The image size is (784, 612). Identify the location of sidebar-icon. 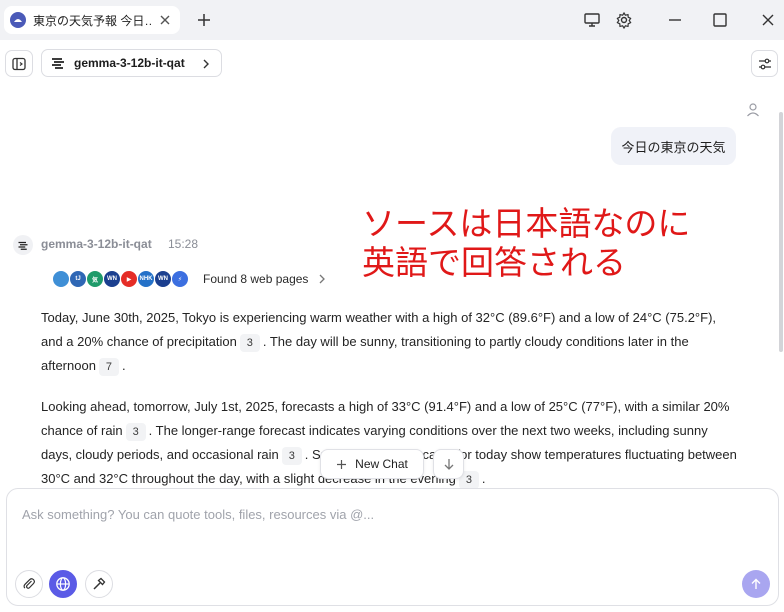
(19, 63).